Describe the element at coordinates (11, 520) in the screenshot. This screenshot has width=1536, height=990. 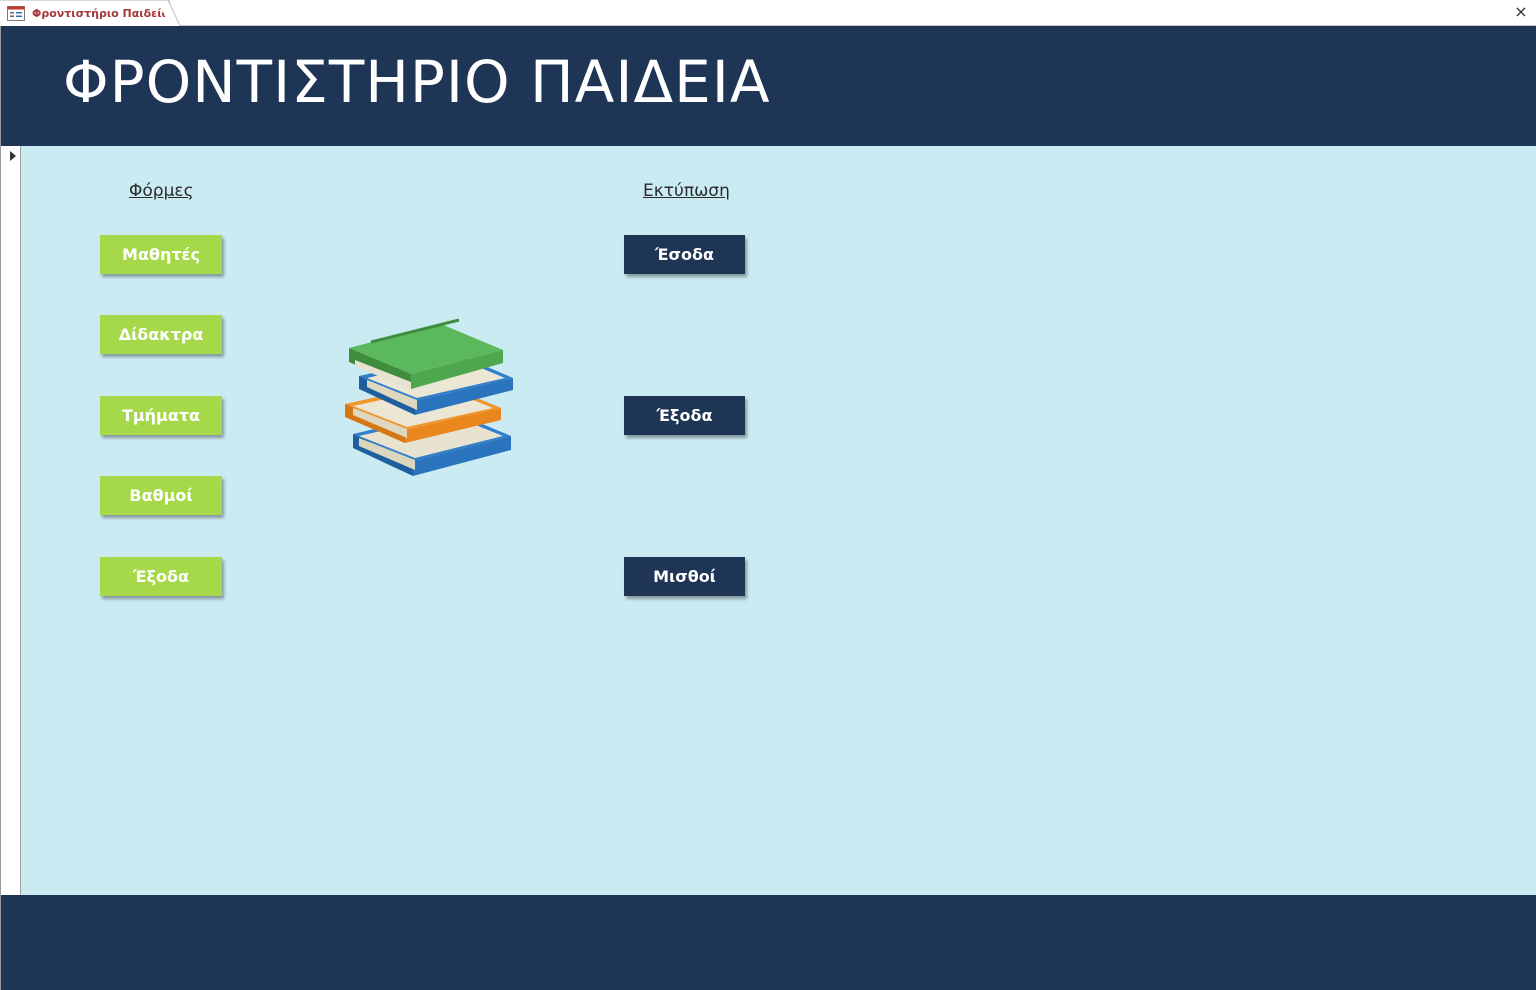
I see `record-selector` at that location.